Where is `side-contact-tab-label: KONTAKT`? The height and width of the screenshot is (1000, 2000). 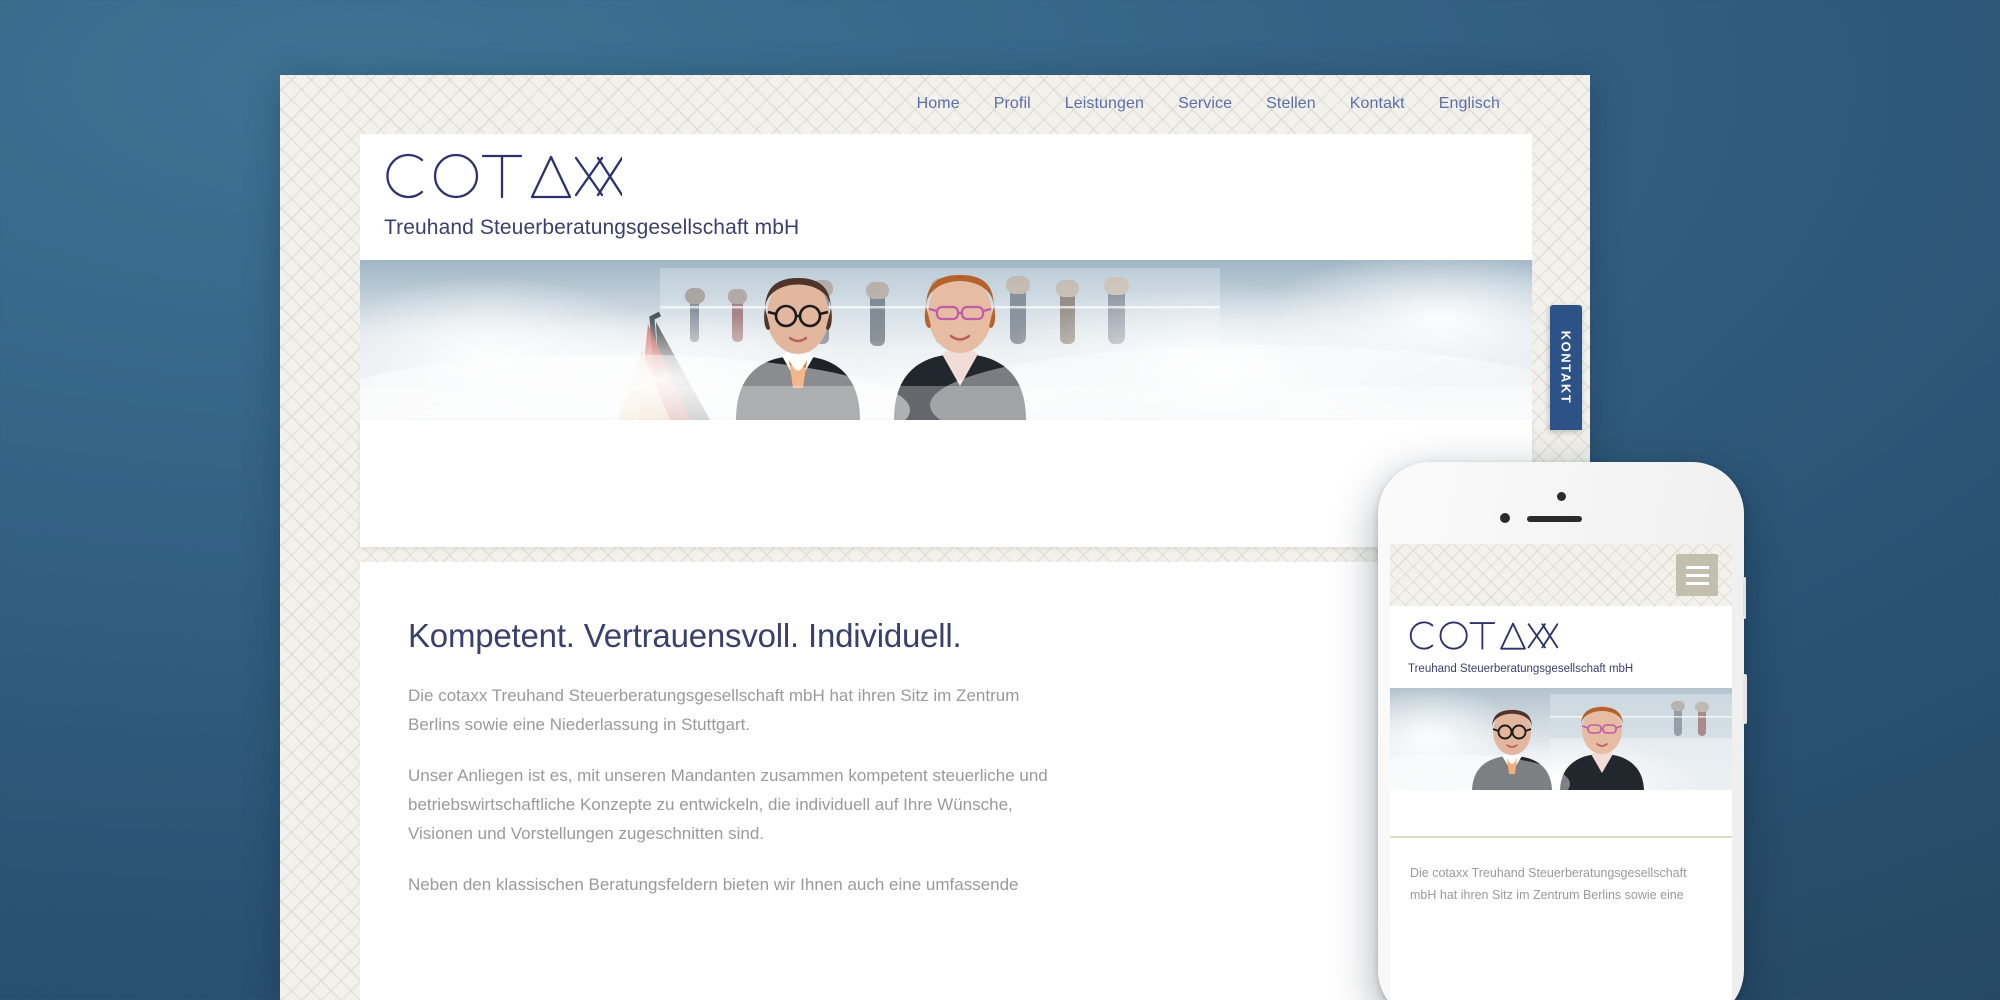
side-contact-tab-label: KONTAKT is located at coordinates (1566, 367).